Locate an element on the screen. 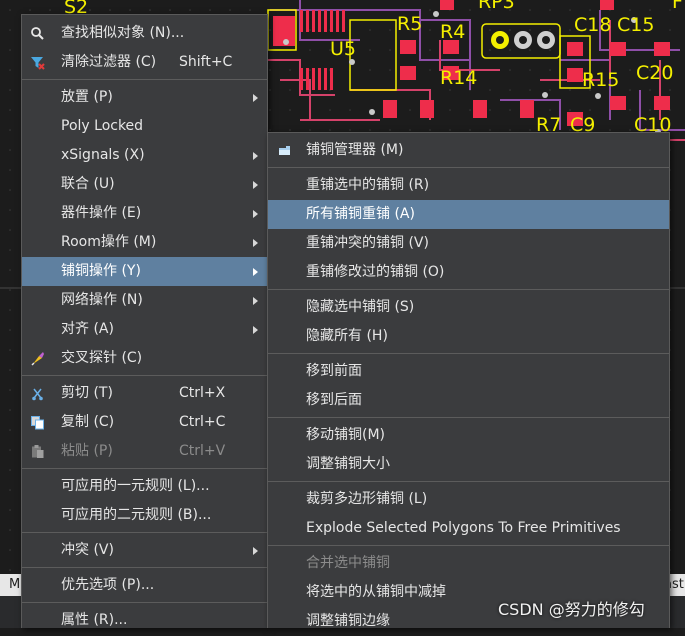 The height and width of the screenshot is (636, 685). menu-item-label: 调整铺铜边缘 is located at coordinates (348, 621).